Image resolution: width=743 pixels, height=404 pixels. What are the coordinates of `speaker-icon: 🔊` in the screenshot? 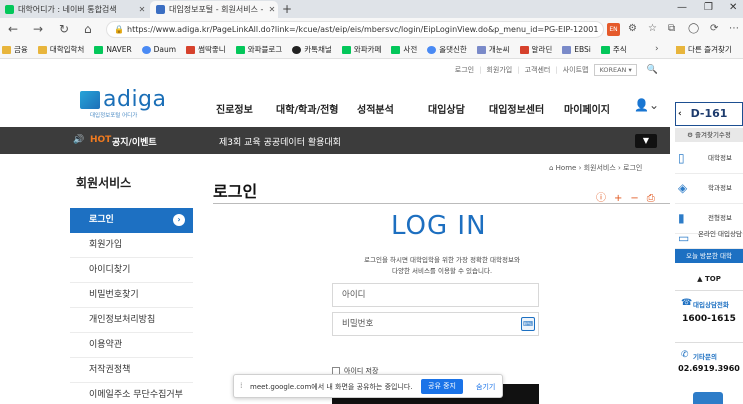 It's located at (79, 140).